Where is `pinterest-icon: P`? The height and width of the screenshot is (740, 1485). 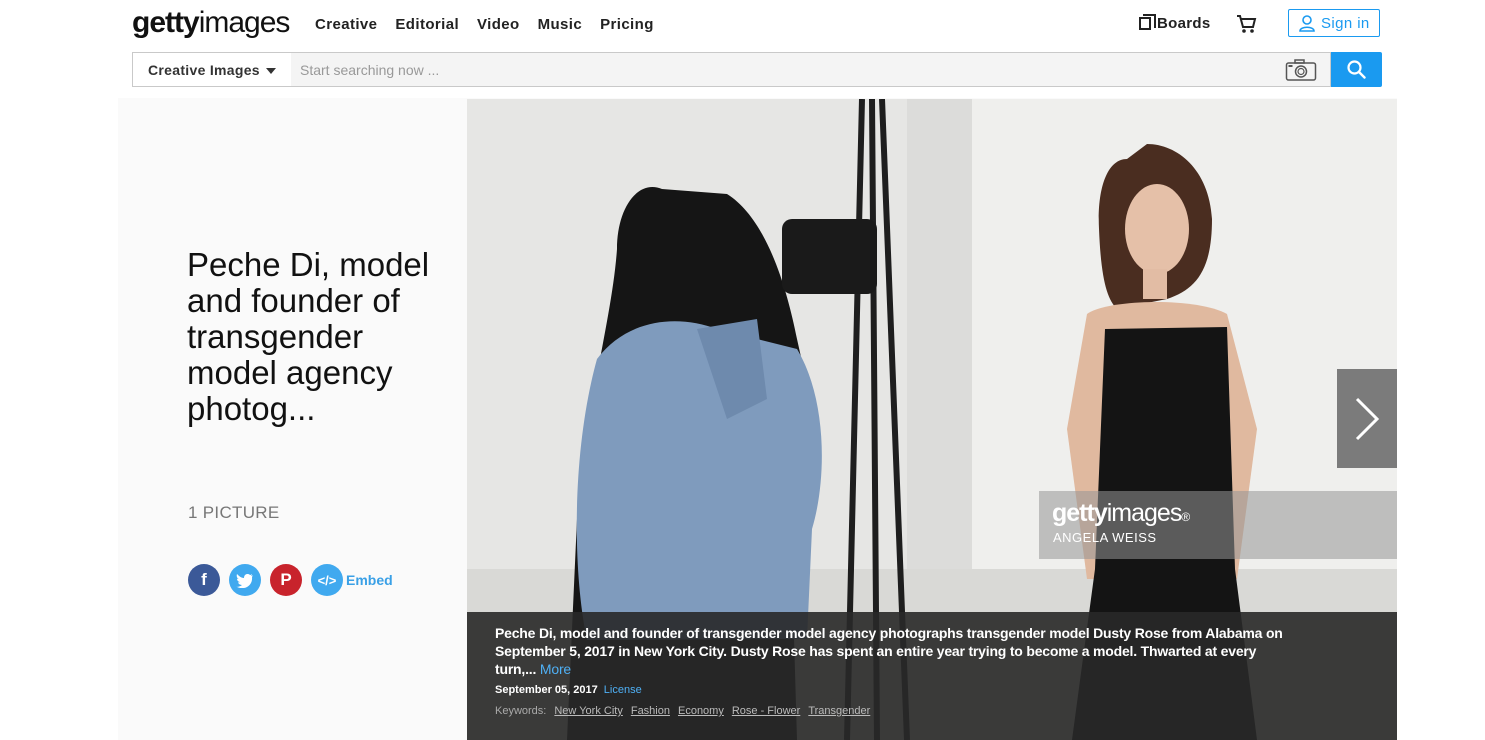
pinterest-icon: P is located at coordinates (286, 580).